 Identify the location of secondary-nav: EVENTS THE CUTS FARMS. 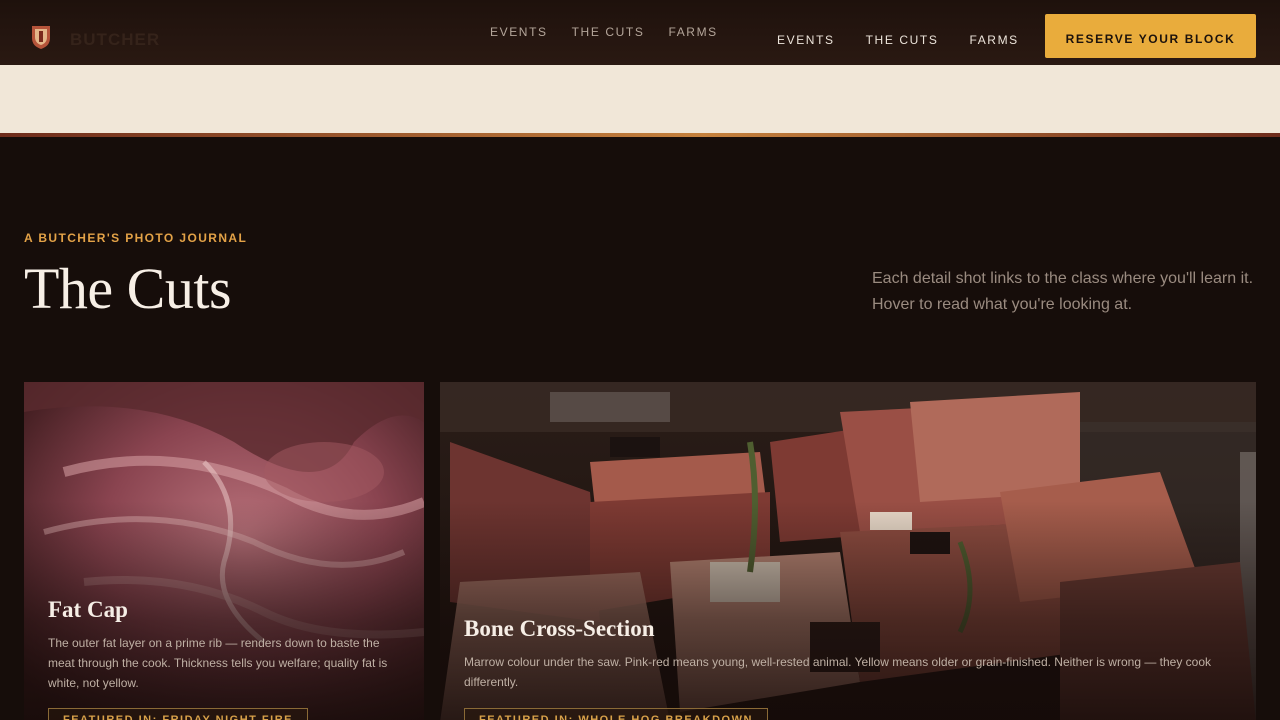
(616, 32).